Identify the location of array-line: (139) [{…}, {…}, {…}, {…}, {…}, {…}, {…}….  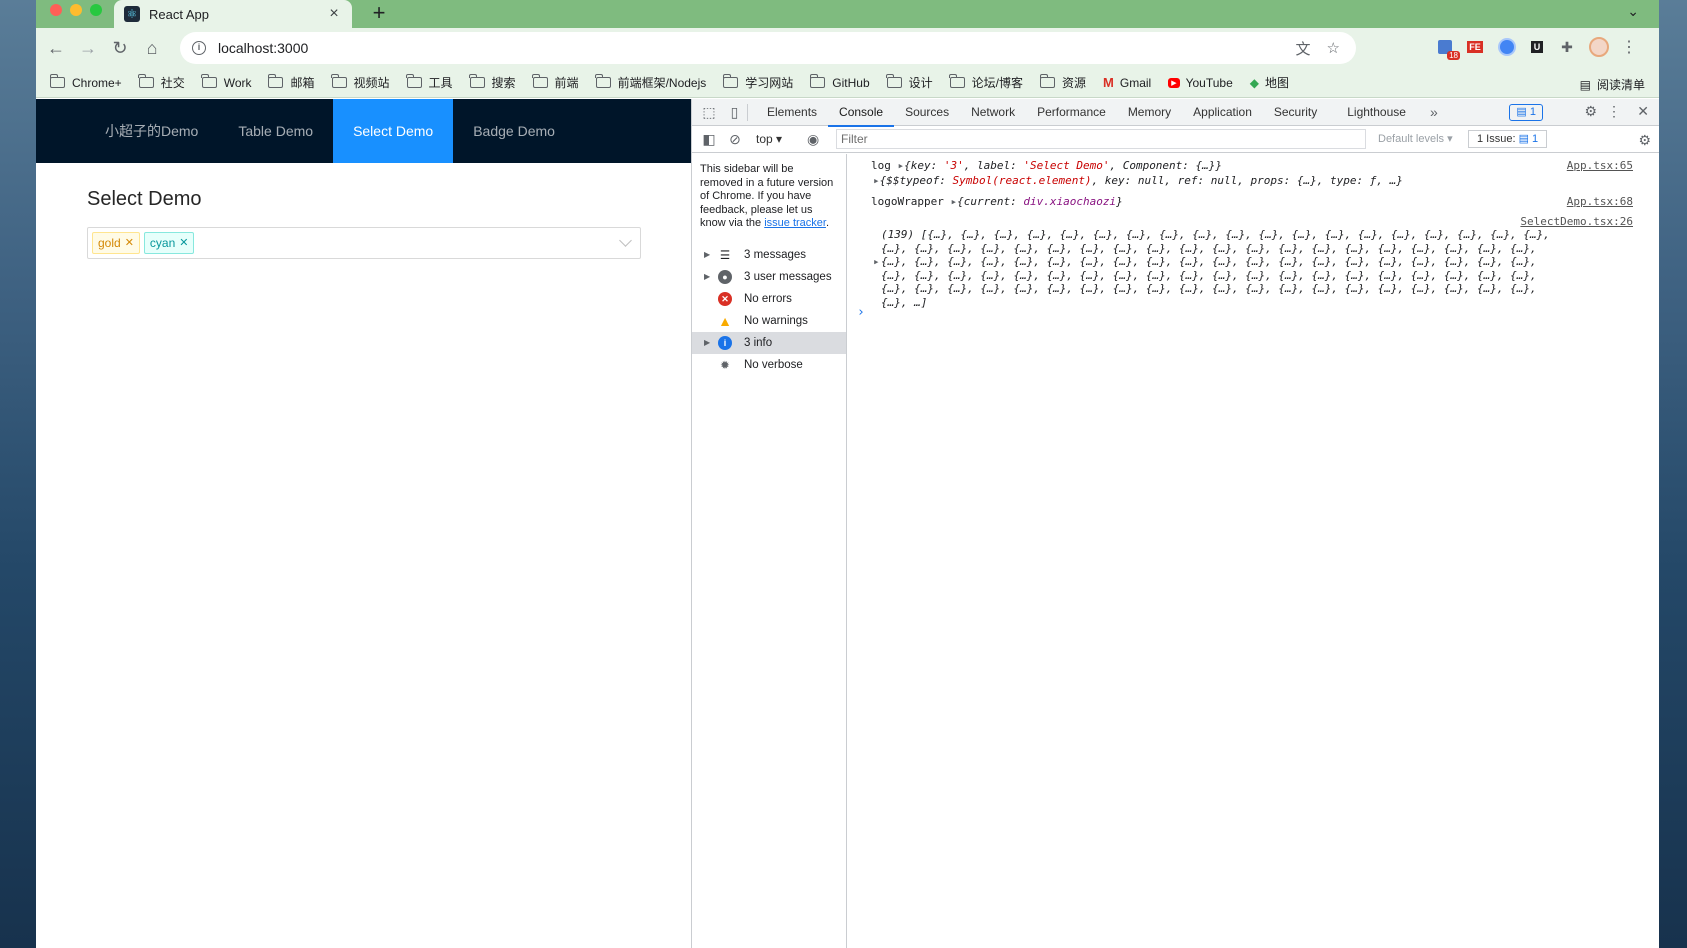
(1215, 235).